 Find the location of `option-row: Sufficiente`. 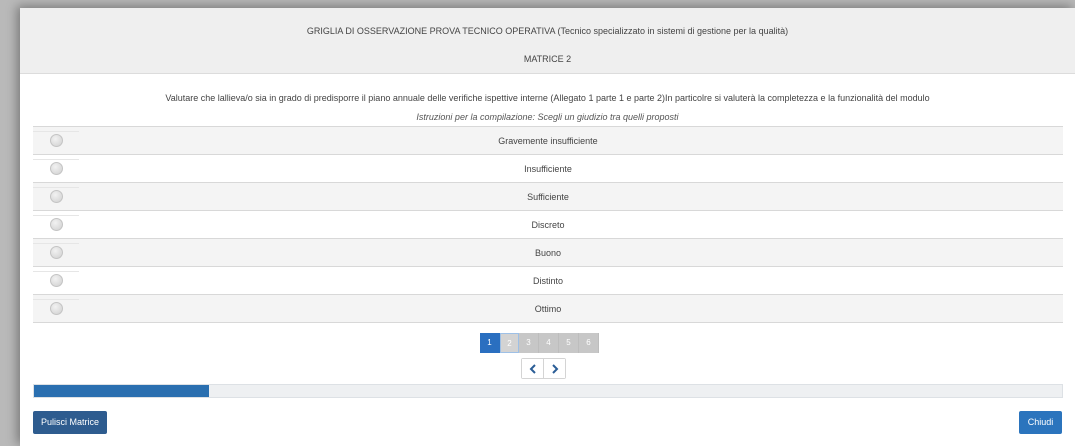

option-row: Sufficiente is located at coordinates (548, 196).